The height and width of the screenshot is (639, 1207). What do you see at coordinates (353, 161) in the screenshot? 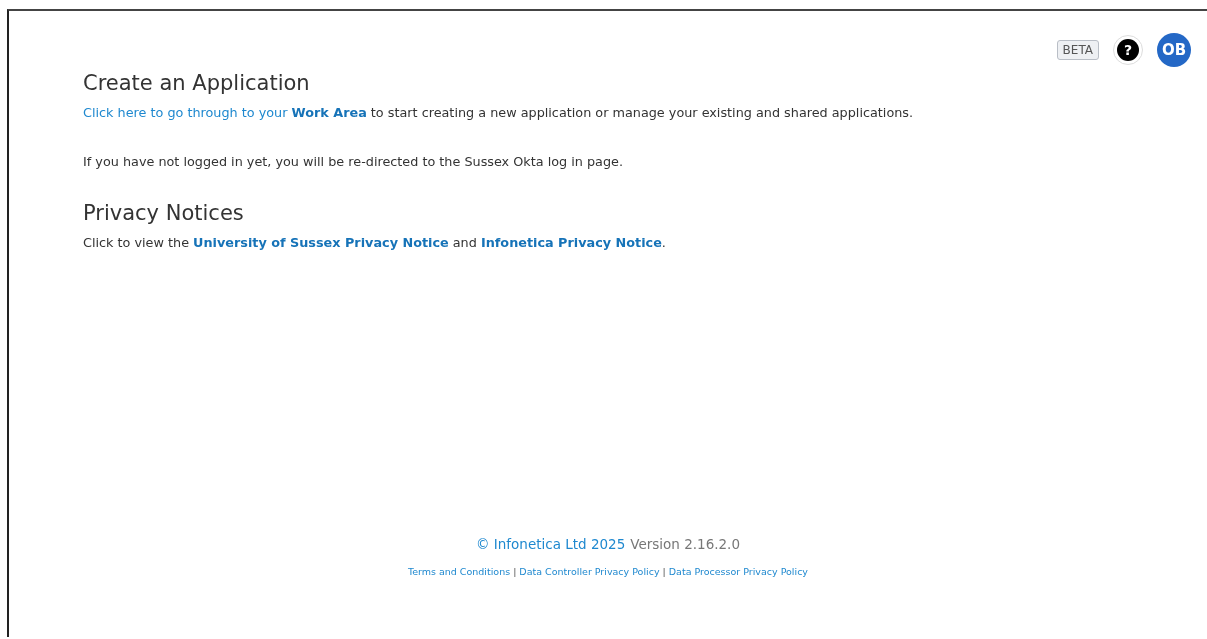
I see `paragraph: If you have not logged in yet, you will be re-directed to the Sussex Okta log in page.` at bounding box center [353, 161].